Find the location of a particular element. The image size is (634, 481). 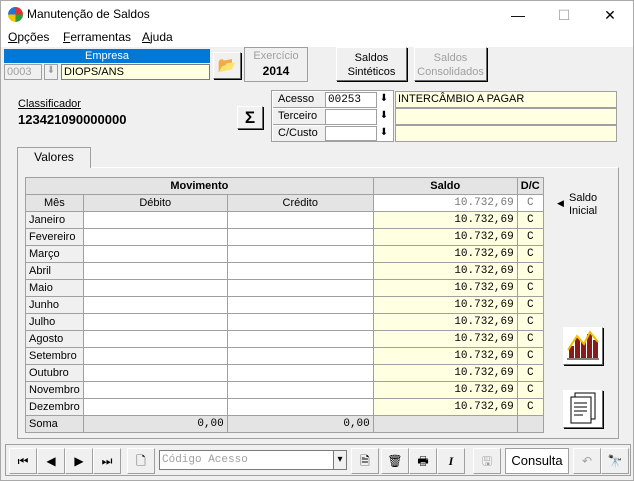

empresa-code-field: 0003 is located at coordinates (23, 72).